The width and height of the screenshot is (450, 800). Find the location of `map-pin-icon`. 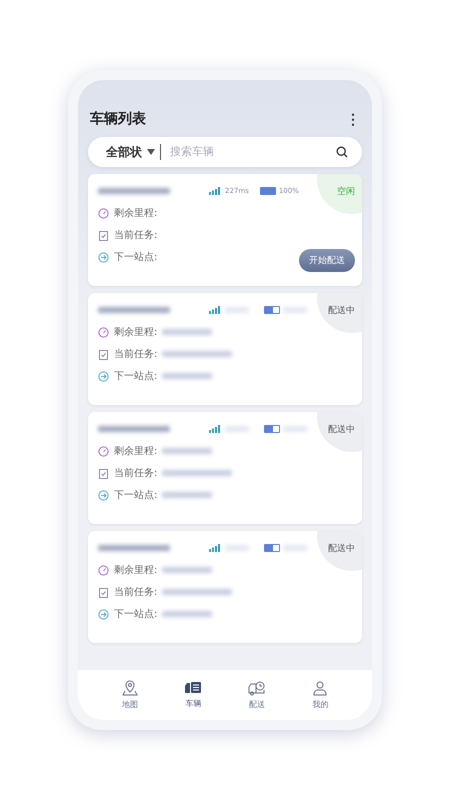

map-pin-icon is located at coordinates (130, 688).